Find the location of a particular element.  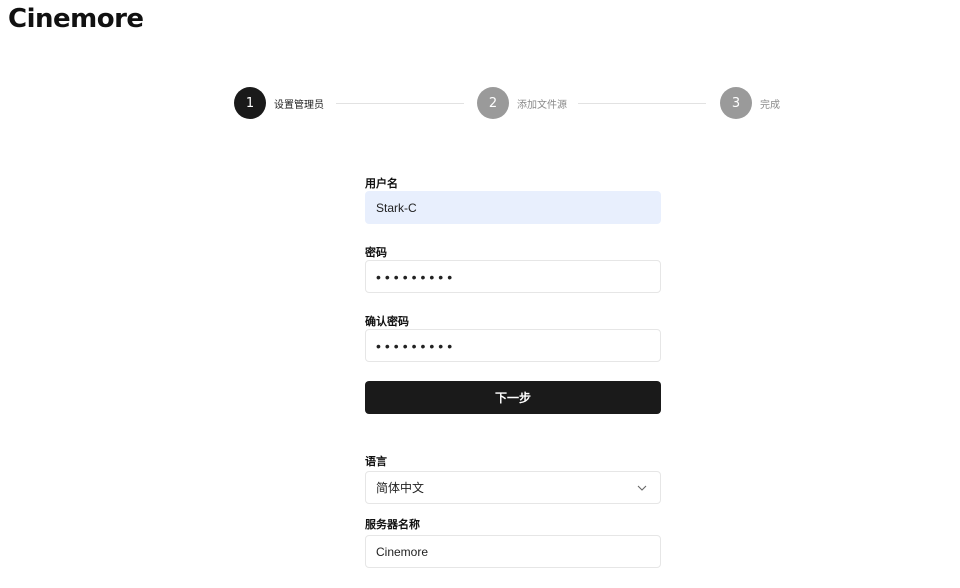

app-title: Cinemore is located at coordinates (76, 19).